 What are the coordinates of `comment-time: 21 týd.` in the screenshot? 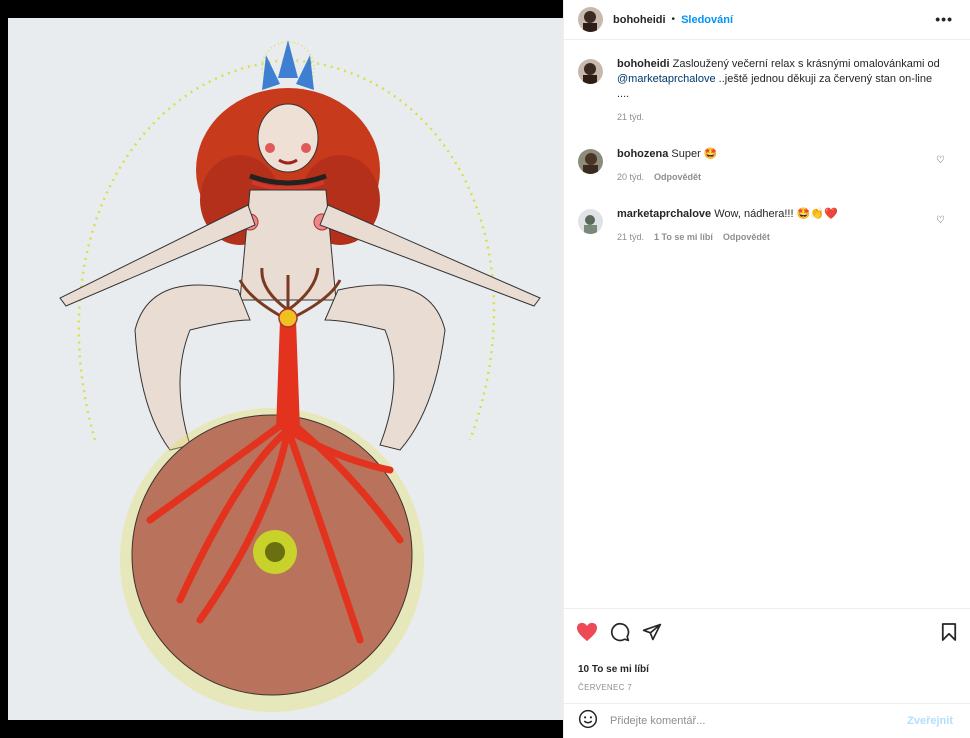 It's located at (630, 237).